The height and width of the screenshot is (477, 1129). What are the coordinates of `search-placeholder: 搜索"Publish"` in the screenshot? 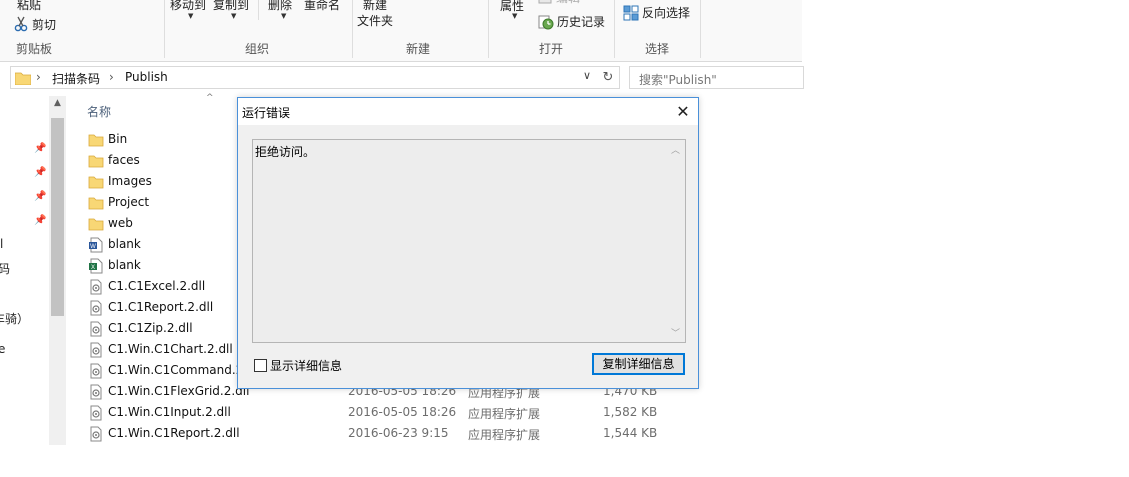 It's located at (678, 80).